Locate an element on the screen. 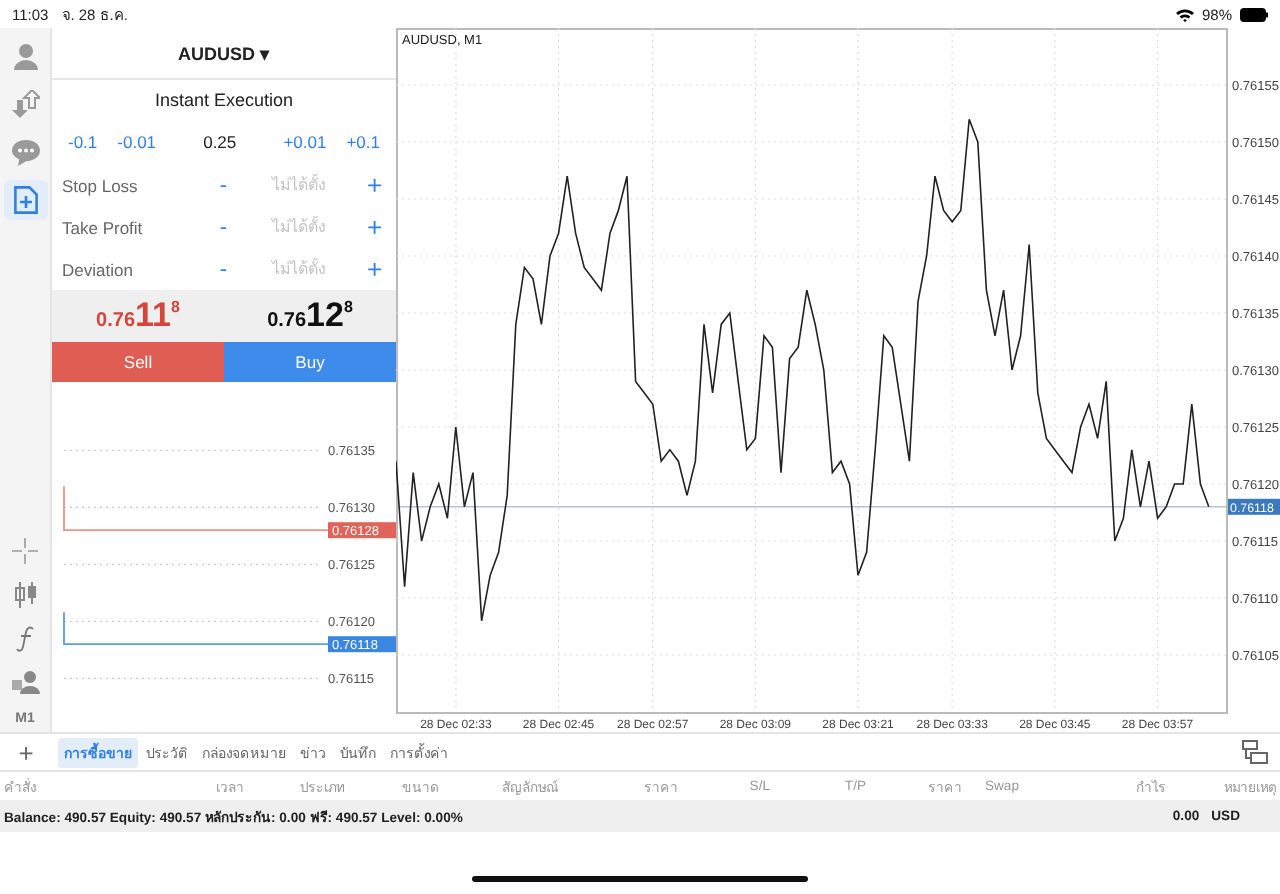 This screenshot has height=894, width=1280. volume-step-button: -0.01 is located at coordinates (137, 142).